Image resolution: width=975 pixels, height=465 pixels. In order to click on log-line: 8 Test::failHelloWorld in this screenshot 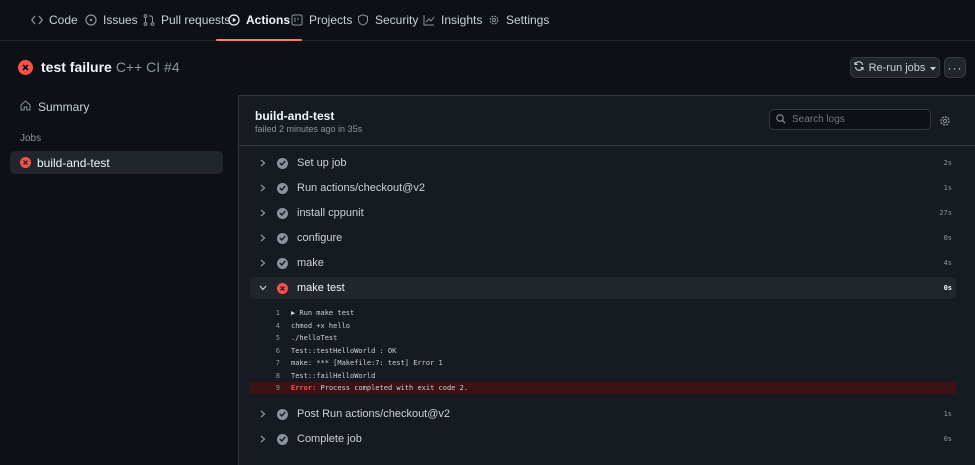, I will do `click(603, 376)`.